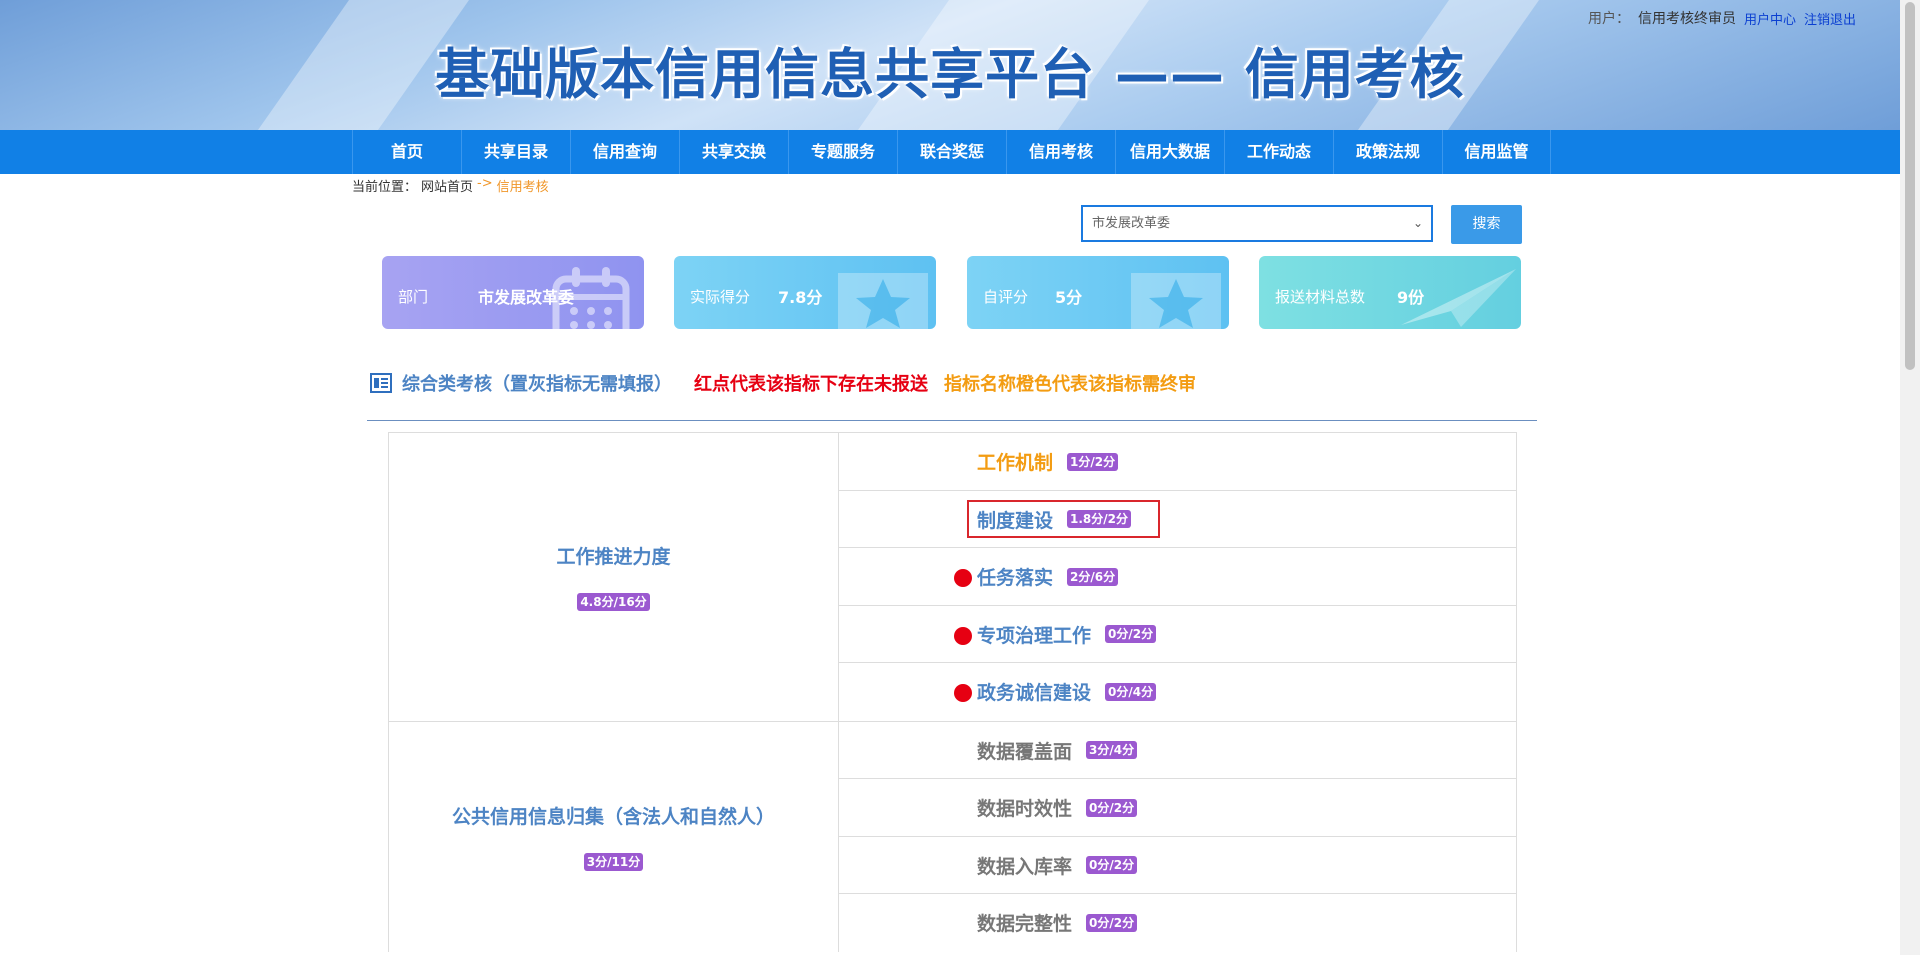 The width and height of the screenshot is (1920, 955). Describe the element at coordinates (1070, 384) in the screenshot. I see `orange-name-note: 指标名称橙色代表该指标需终审` at that location.